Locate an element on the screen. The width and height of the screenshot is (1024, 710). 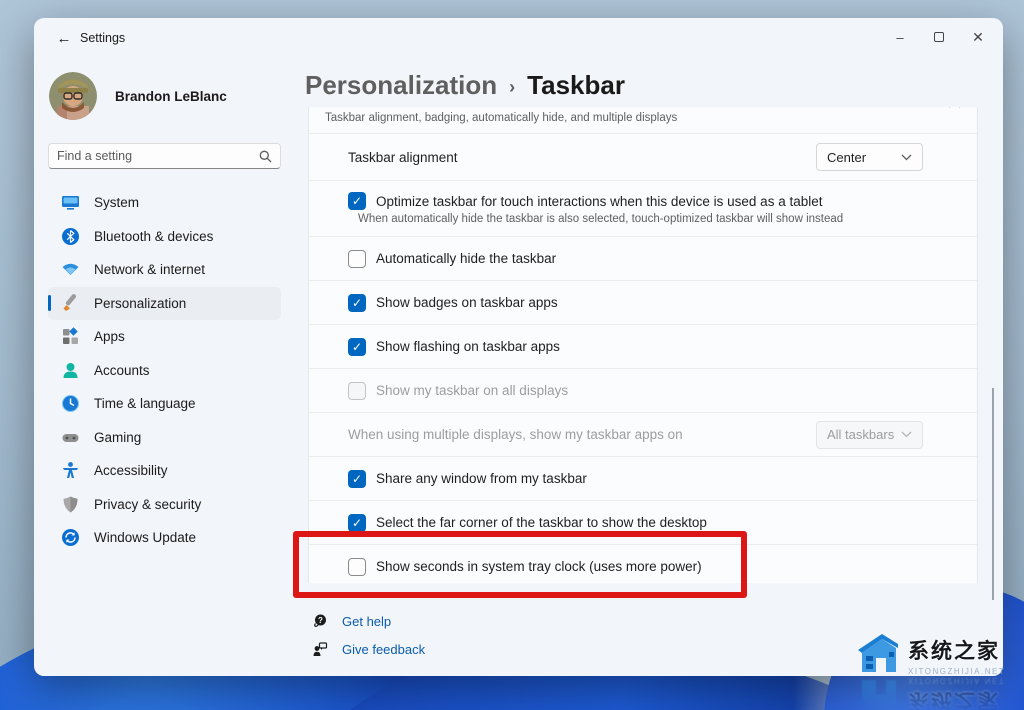
maximize-icon is located at coordinates (939, 37).